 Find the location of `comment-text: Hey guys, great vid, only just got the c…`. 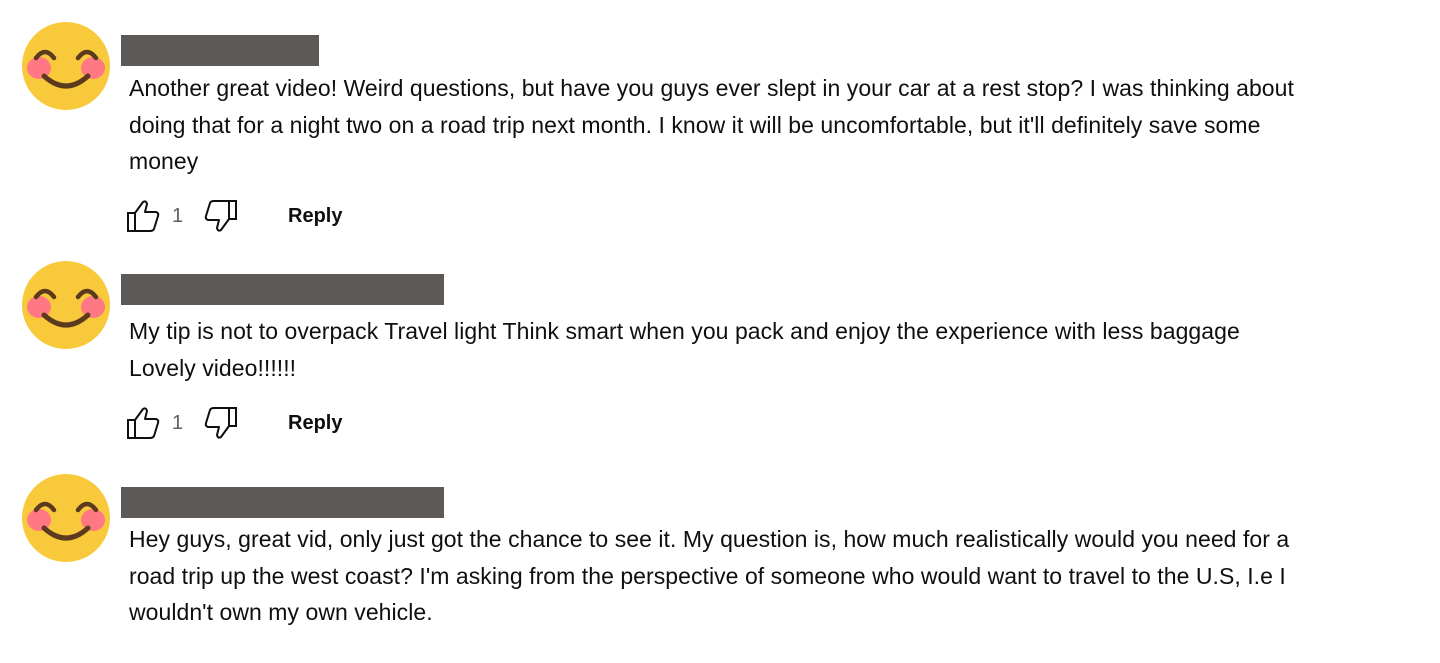

comment-text: Hey guys, great vid, only just got the c… is located at coordinates (709, 575).